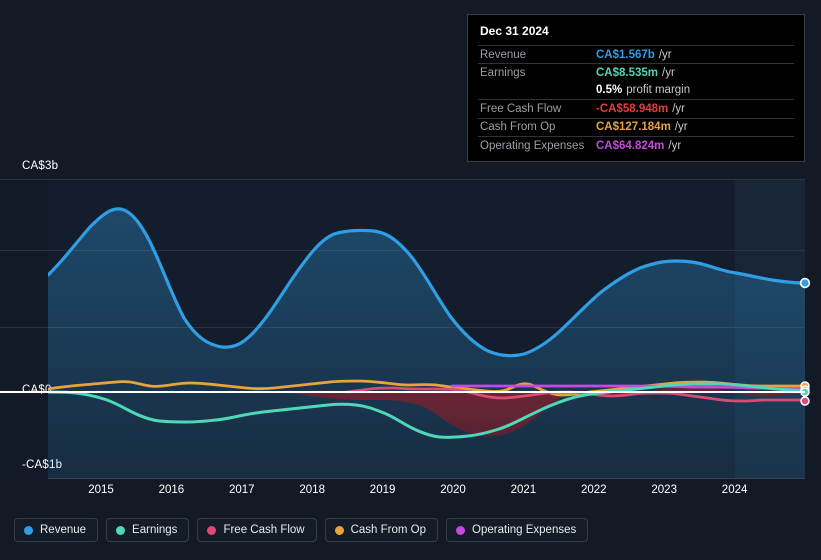  What do you see at coordinates (426, 478) in the screenshot?
I see `x-axis-line` at bounding box center [426, 478].